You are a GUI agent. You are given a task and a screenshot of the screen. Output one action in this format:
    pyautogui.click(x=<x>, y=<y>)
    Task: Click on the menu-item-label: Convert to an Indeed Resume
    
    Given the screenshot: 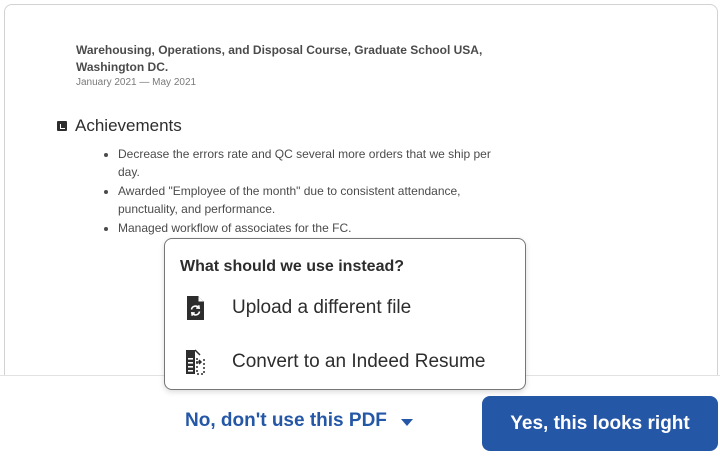 What is the action you would take?
    pyautogui.click(x=359, y=361)
    